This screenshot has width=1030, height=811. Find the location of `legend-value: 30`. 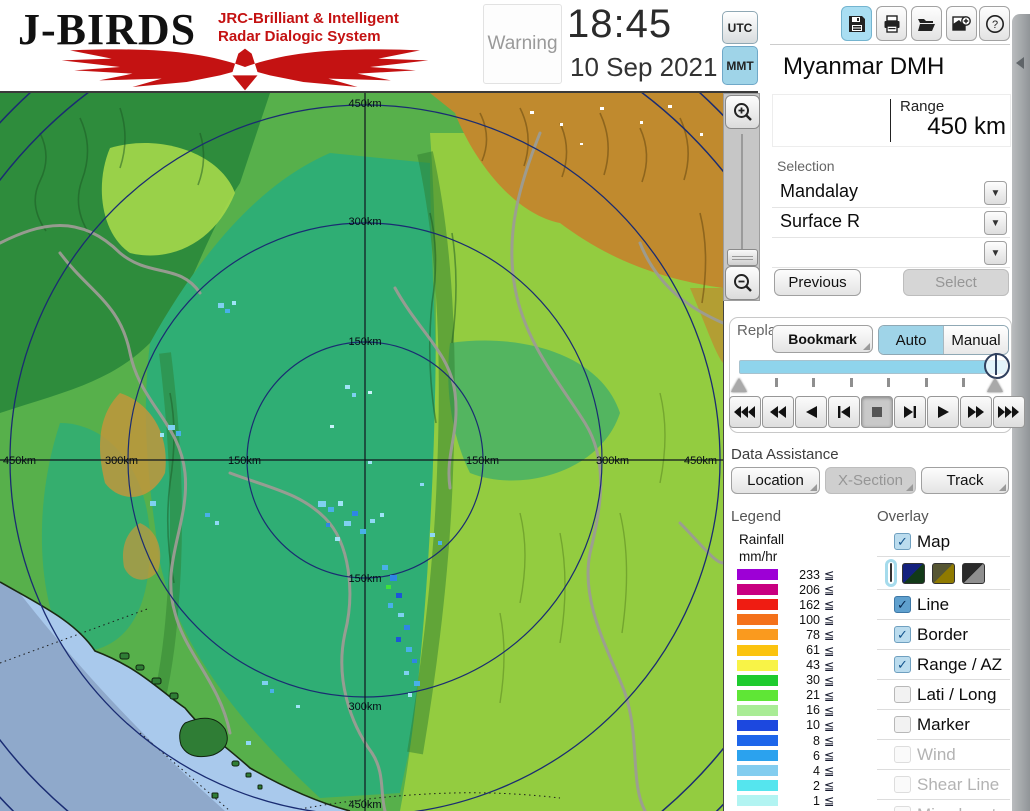

legend-value: 30 is located at coordinates (813, 680).